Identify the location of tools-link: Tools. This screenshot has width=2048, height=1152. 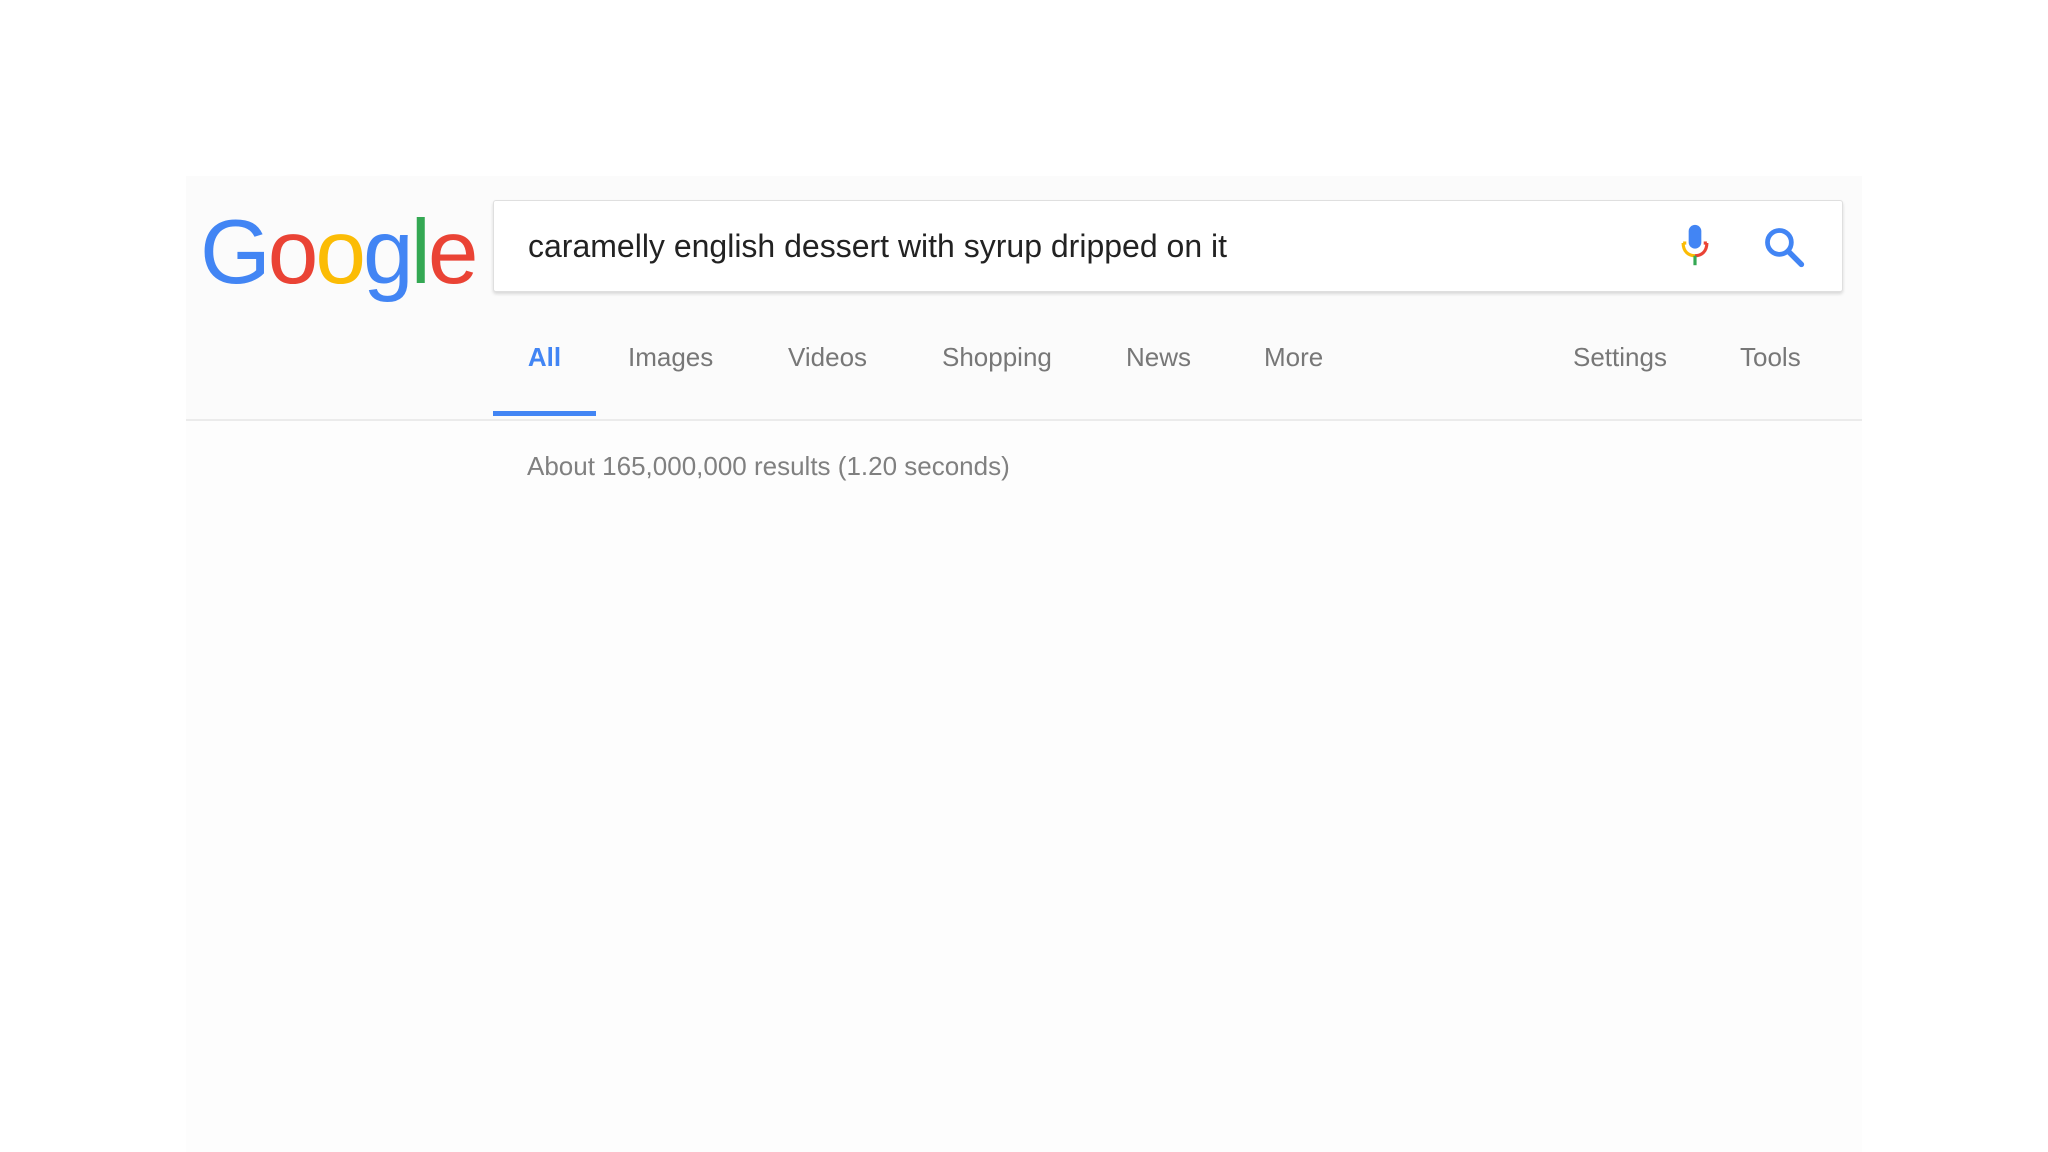
(1770, 379).